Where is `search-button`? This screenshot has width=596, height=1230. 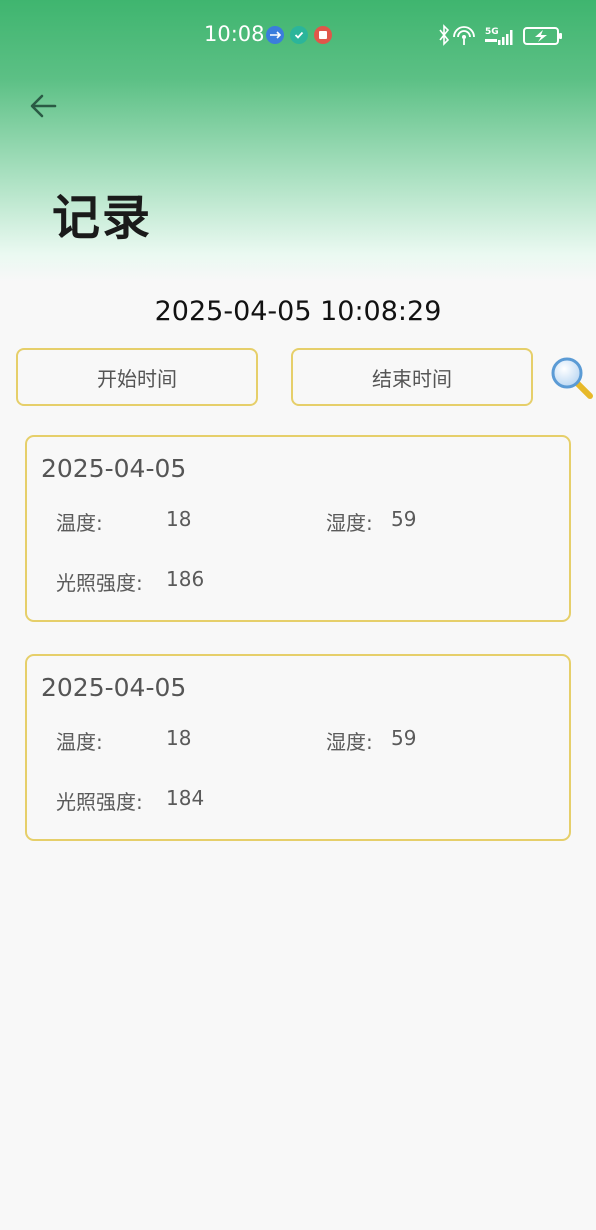 search-button is located at coordinates (571, 377).